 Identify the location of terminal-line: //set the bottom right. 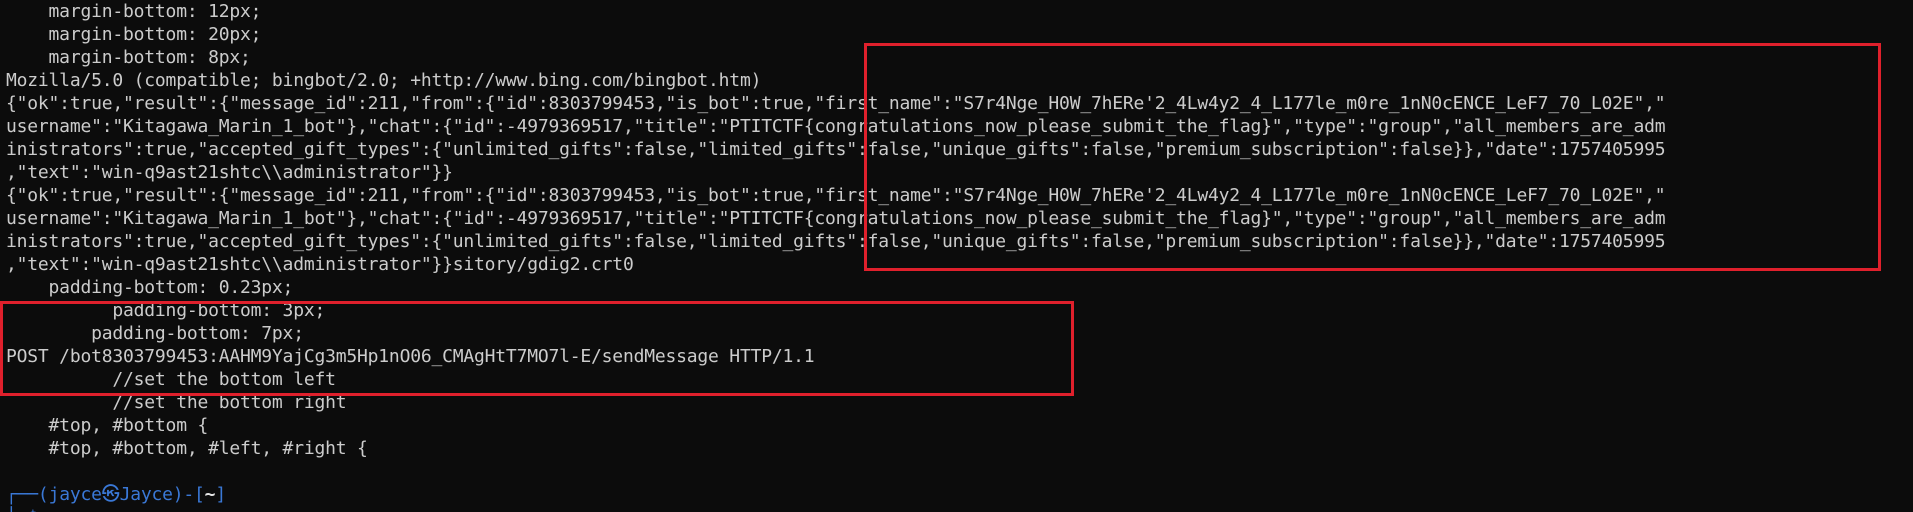
(176, 402).